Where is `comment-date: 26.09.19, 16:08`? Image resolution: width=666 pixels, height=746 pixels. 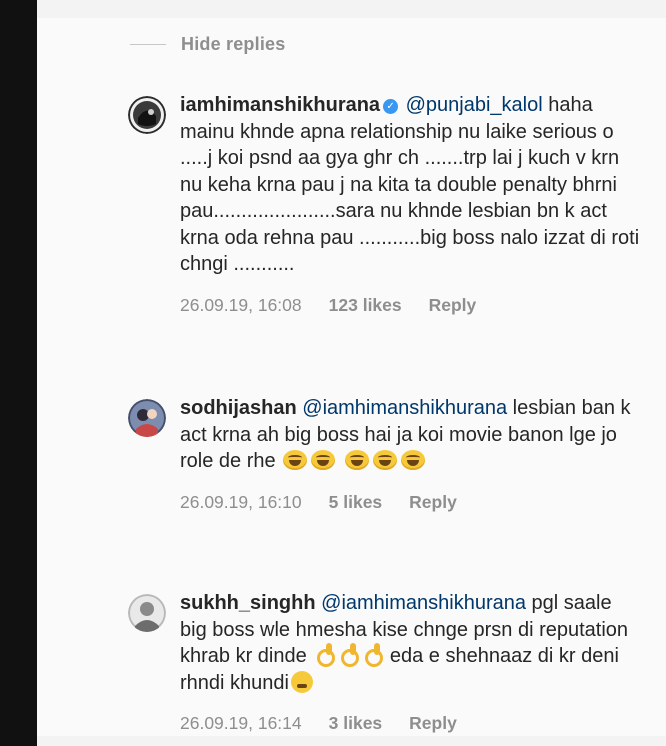
comment-date: 26.09.19, 16:08 is located at coordinates (241, 304).